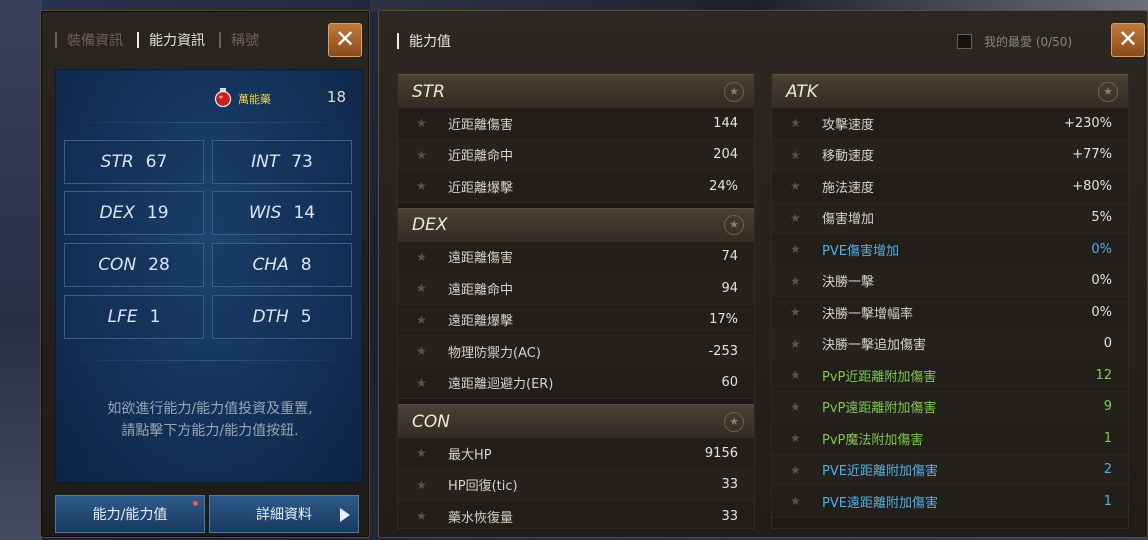 This screenshot has height=540, width=1148. What do you see at coordinates (117, 265) in the screenshot?
I see `stat-label: CON` at bounding box center [117, 265].